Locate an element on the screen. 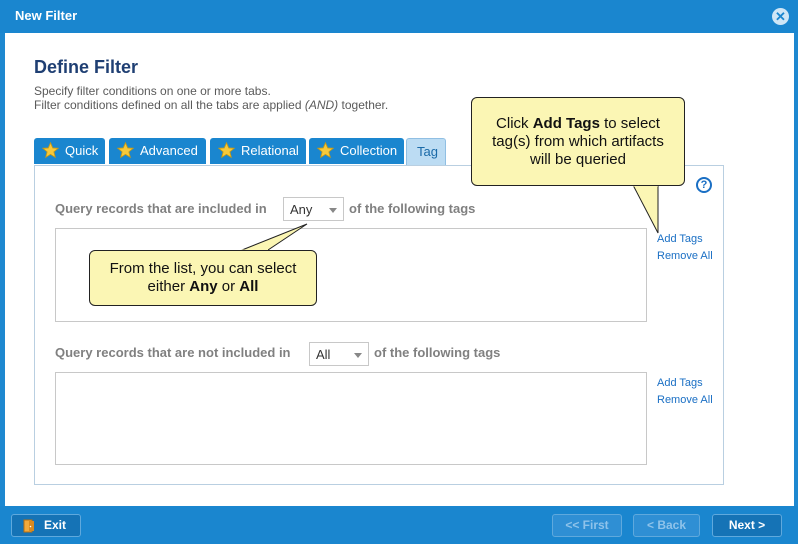 The width and height of the screenshot is (798, 544). excluded-select-value: All is located at coordinates (323, 354).